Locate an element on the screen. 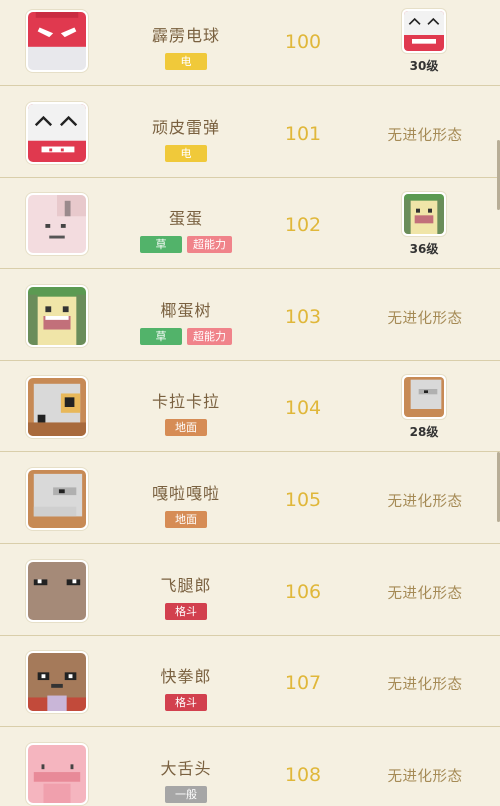 The height and width of the screenshot is (806, 500). pokemon-row: 霹雳电球 电 100 30级 is located at coordinates (250, 43).